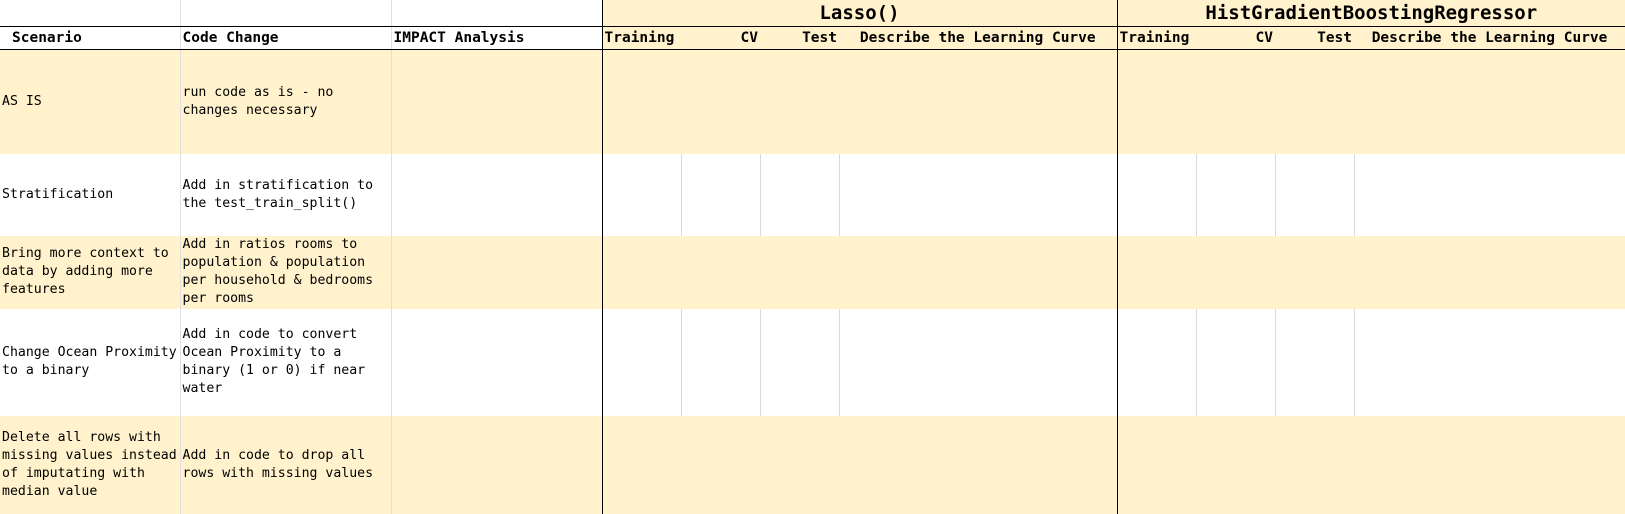 Image resolution: width=1625 pixels, height=514 pixels. What do you see at coordinates (1157, 38) in the screenshot?
I see `hgb-training-header: Training` at bounding box center [1157, 38].